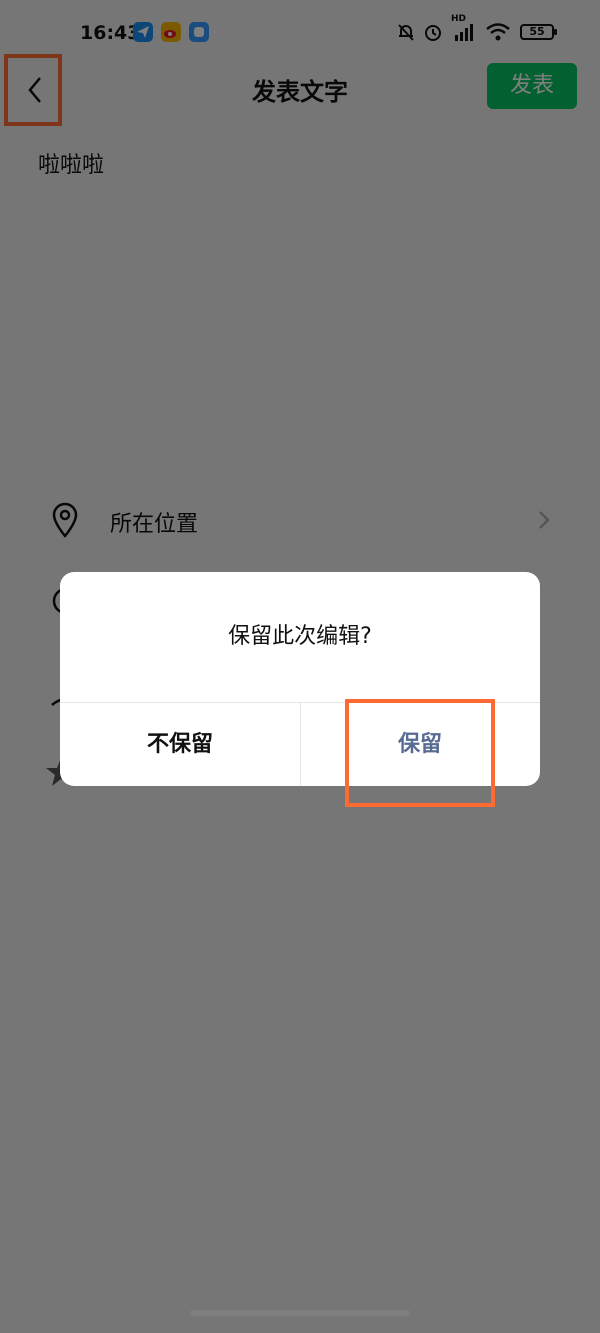  I want to click on discard-button: 不保留, so click(180, 744).